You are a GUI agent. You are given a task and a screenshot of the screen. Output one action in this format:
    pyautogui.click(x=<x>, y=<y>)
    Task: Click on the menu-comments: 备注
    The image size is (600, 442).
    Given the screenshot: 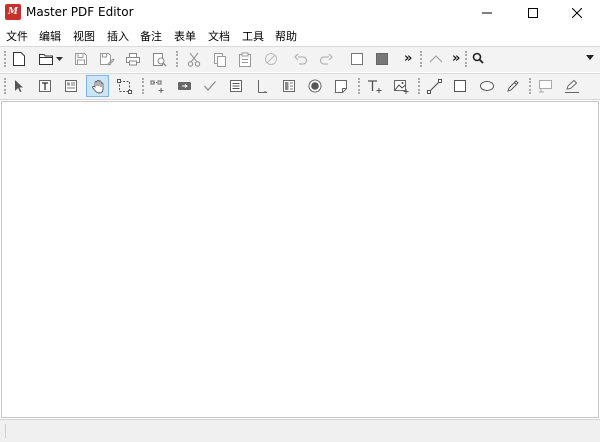 What is the action you would take?
    pyautogui.click(x=151, y=36)
    